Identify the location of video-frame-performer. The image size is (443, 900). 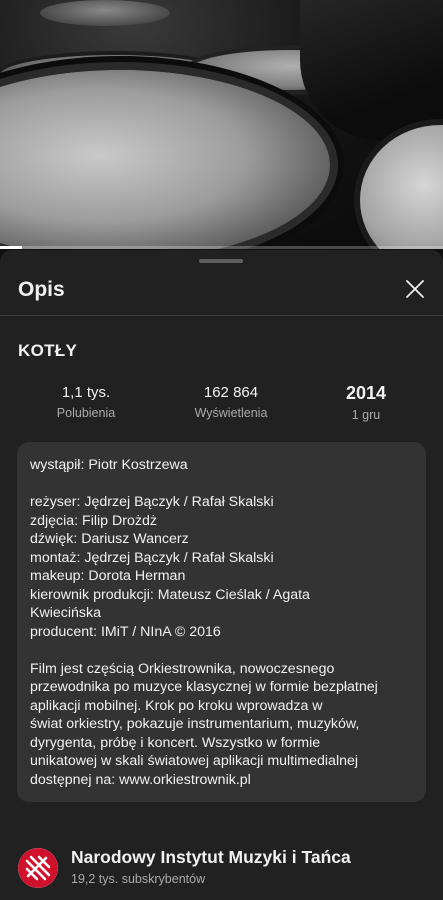
(371, 70).